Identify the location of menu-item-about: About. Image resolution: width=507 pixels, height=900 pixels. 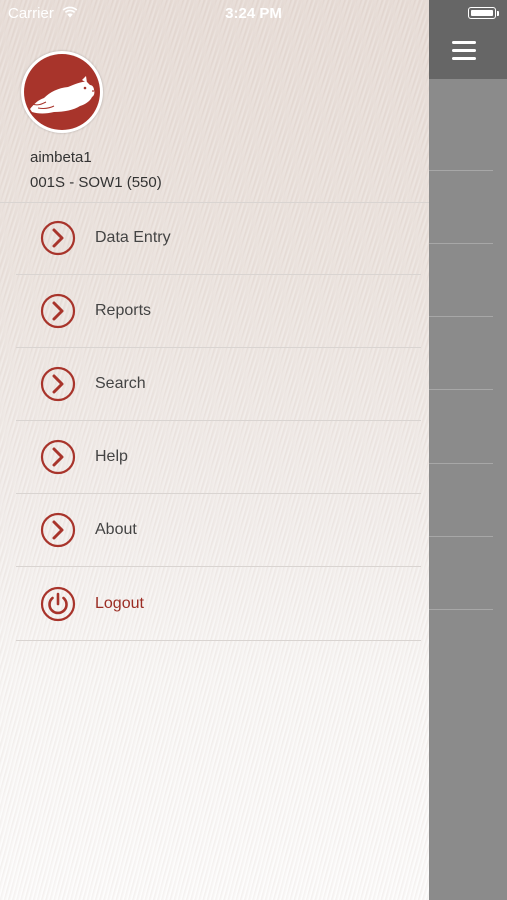
(218, 530).